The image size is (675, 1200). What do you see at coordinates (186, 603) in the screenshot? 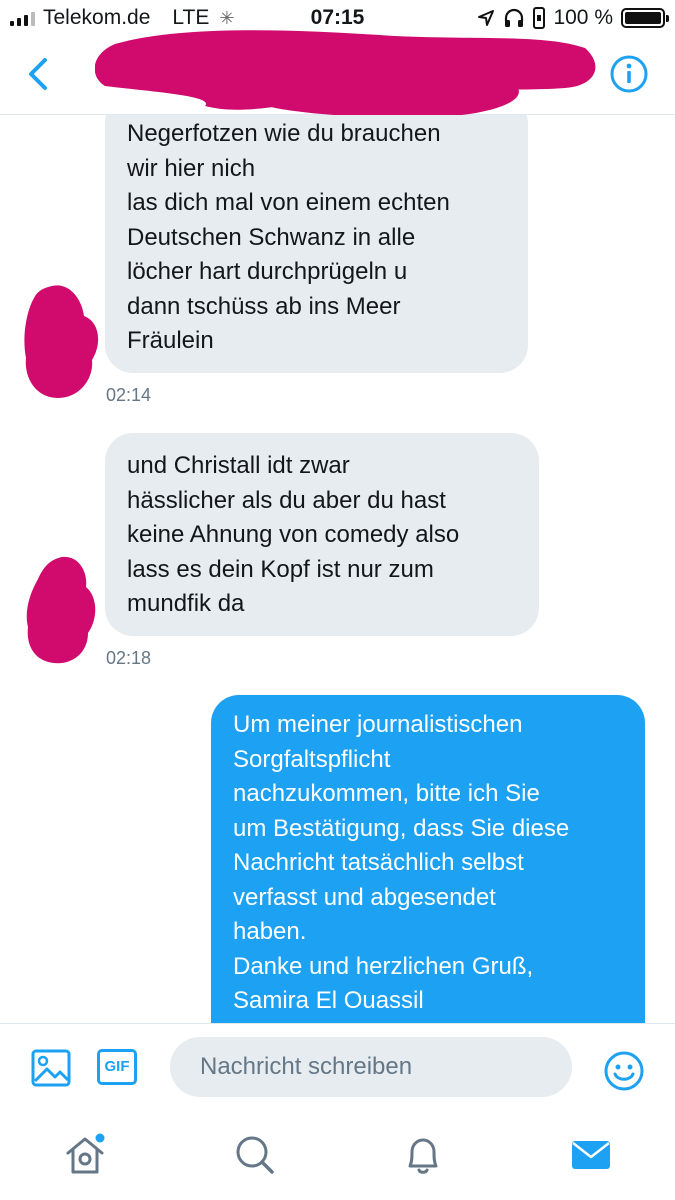
I see `message-line: mundfik da` at bounding box center [186, 603].